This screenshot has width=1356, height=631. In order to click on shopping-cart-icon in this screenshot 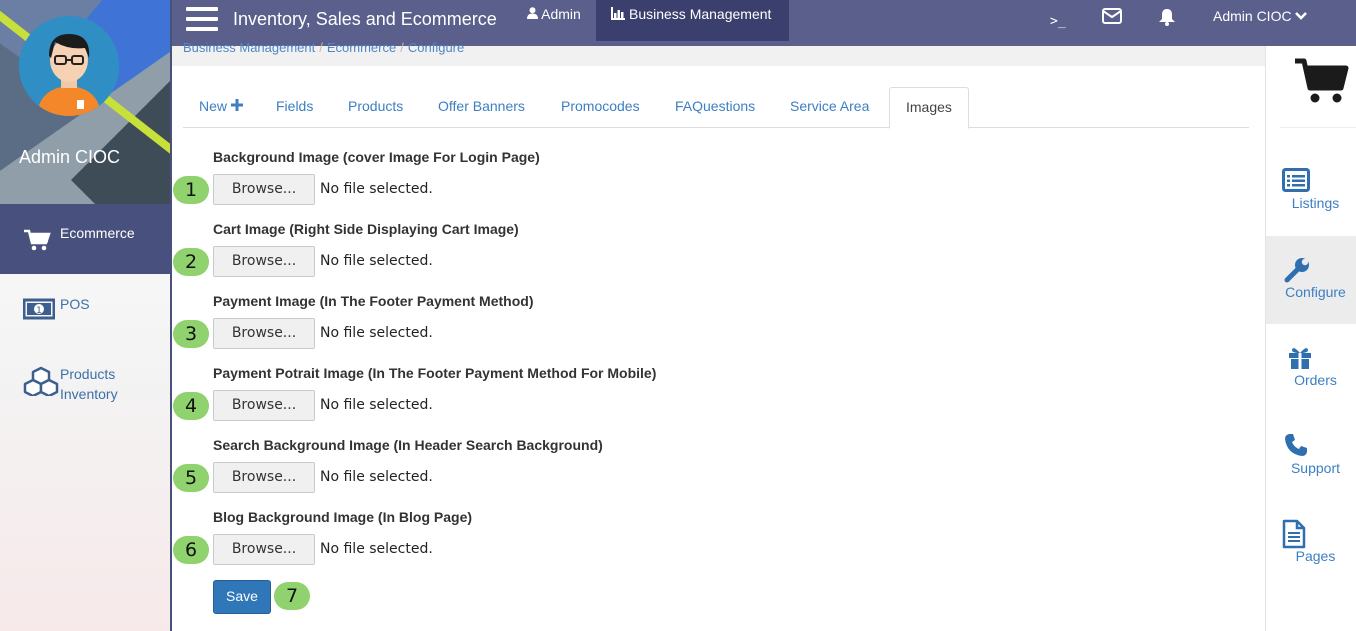, I will do `click(1321, 82)`.